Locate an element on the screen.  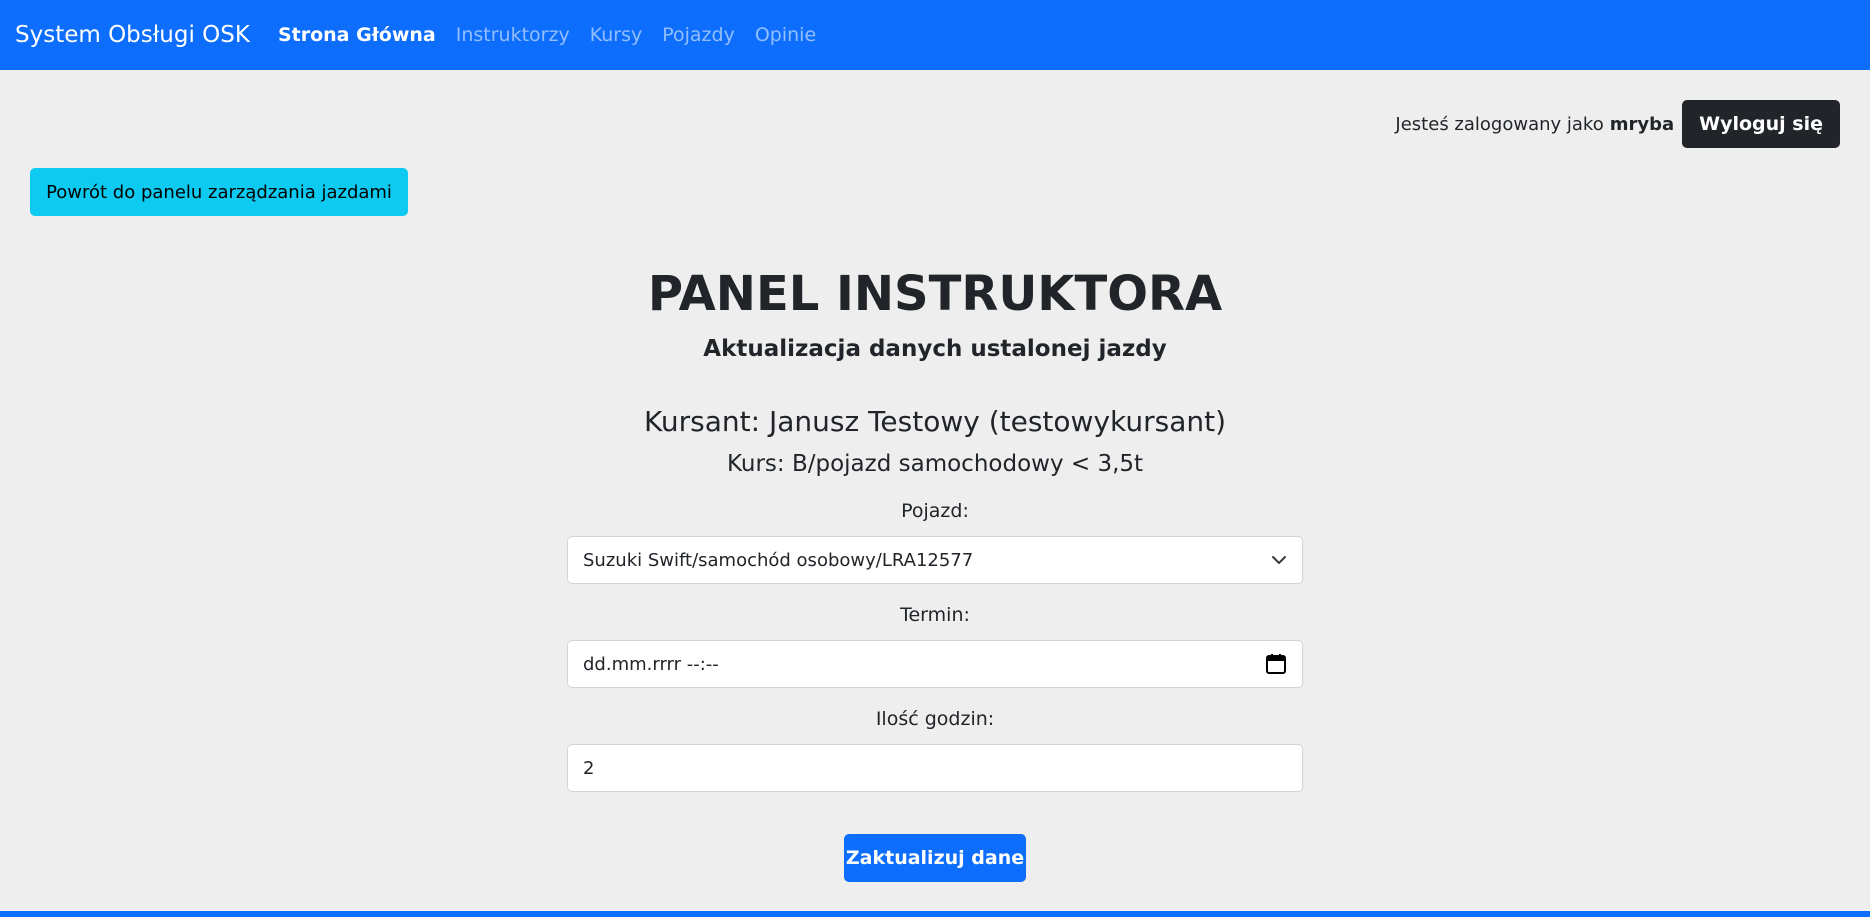
vehicle-select: Suzuki Swift/samochód osobowy/LRA12577 is located at coordinates (935, 560).